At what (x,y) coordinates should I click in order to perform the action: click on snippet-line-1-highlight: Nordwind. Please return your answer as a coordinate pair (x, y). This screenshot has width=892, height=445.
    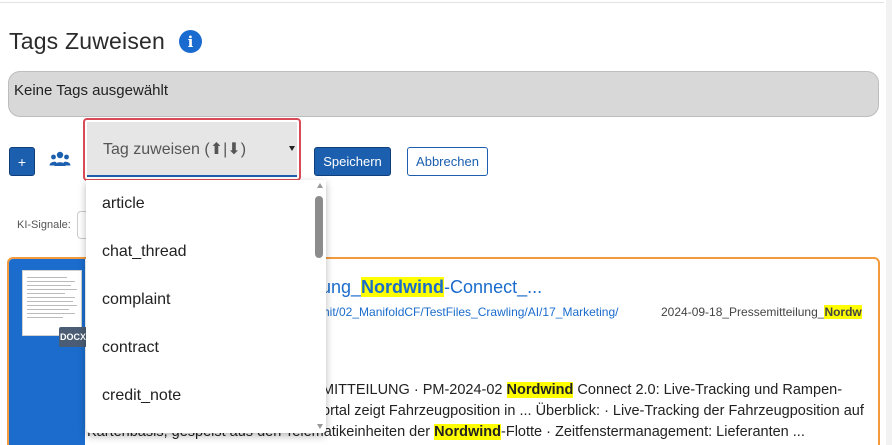
    Looking at the image, I should click on (540, 390).